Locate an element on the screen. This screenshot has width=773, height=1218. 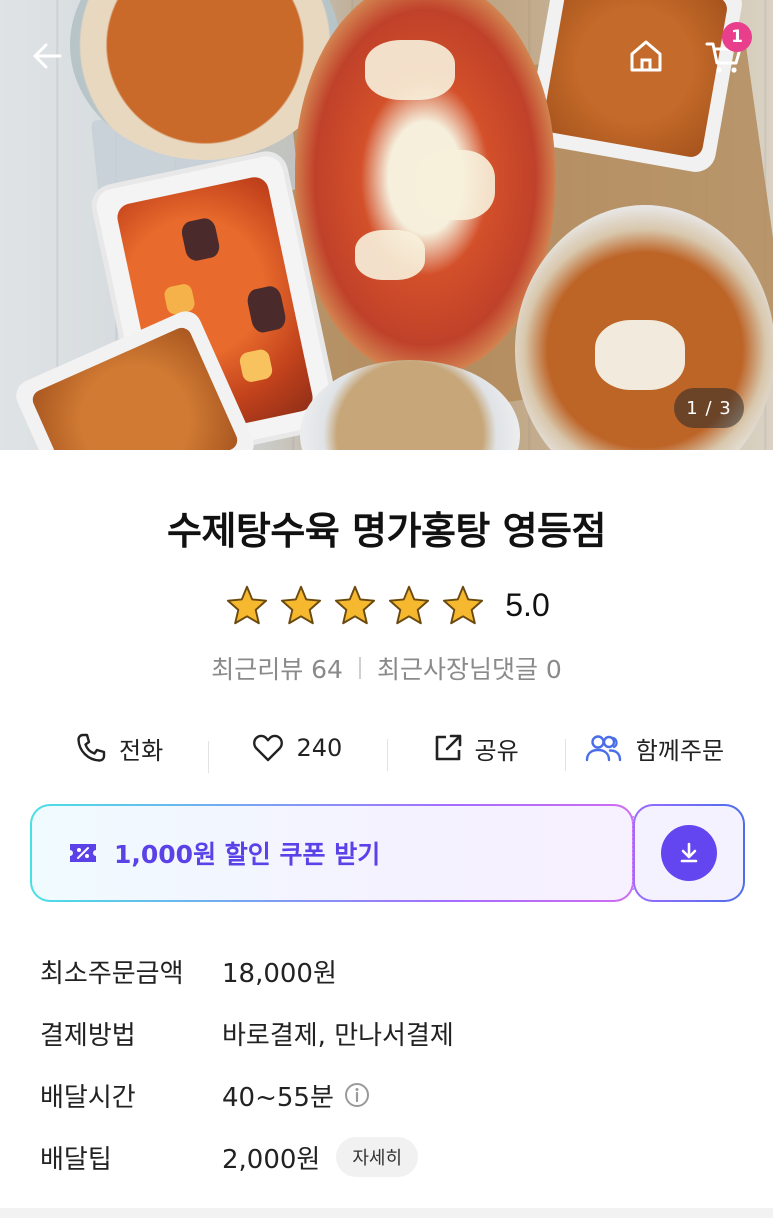
detail-value: 바로결제, 만나서결제 is located at coordinates (338, 1035).